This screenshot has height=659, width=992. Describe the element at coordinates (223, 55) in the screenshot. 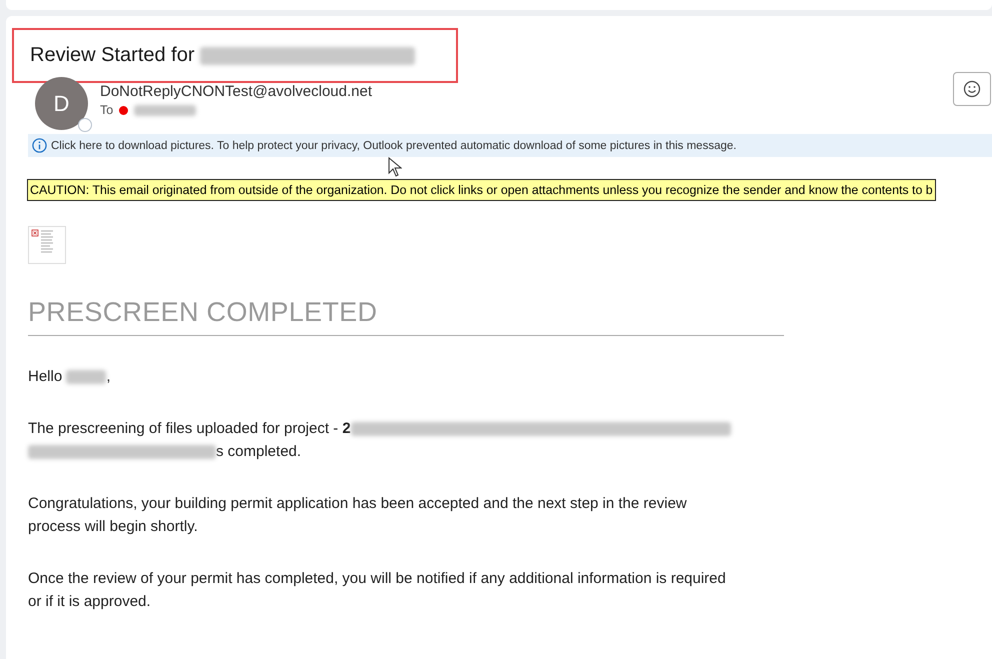

I see `email-subject: Review Started for` at that location.